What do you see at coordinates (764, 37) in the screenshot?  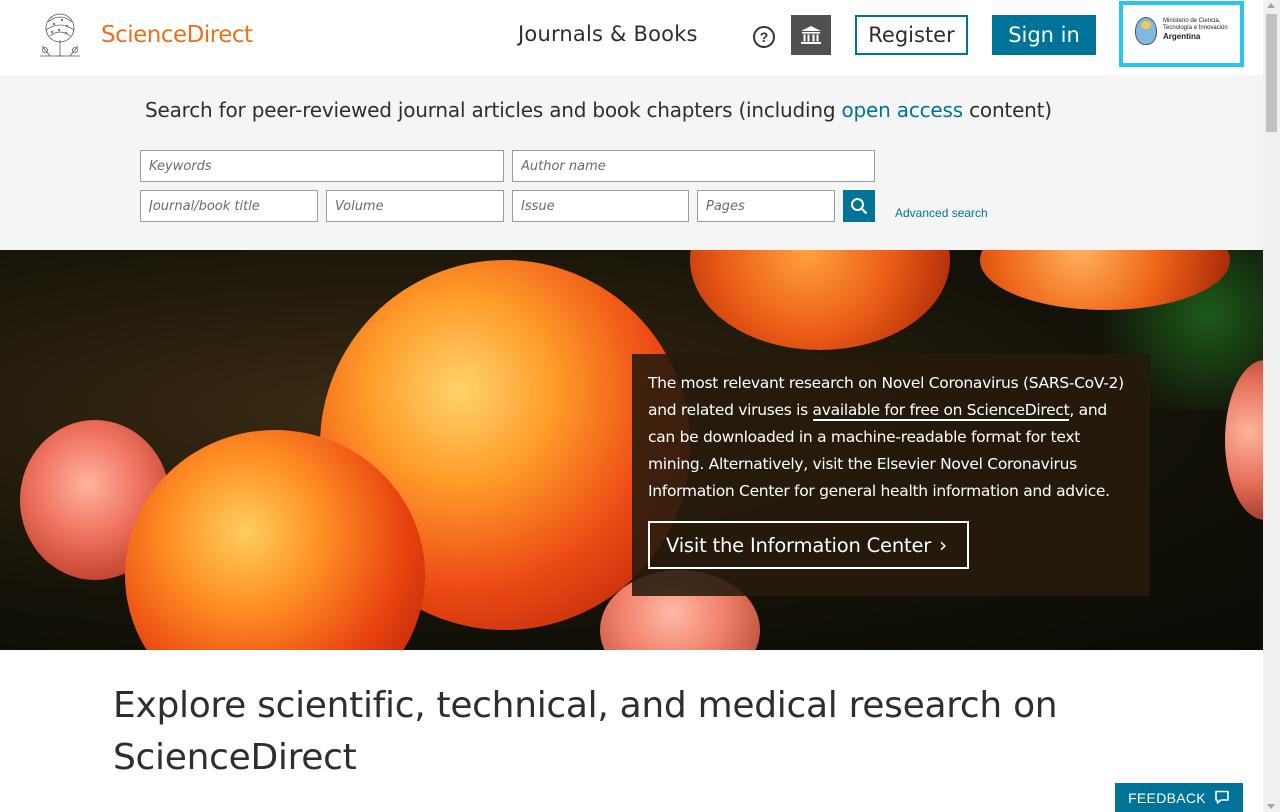 I see `question-circle-icon: ?` at bounding box center [764, 37].